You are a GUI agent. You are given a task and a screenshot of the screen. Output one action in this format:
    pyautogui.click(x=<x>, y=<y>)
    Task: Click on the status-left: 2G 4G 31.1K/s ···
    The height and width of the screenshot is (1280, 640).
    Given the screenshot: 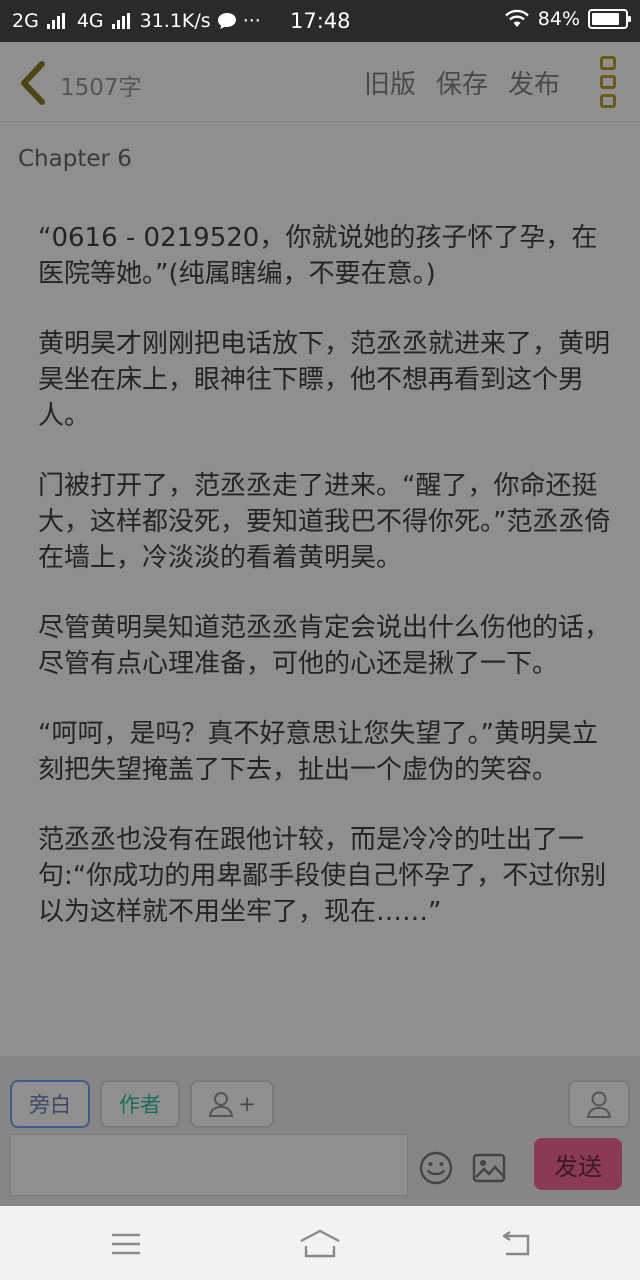 What is the action you would take?
    pyautogui.click(x=136, y=21)
    